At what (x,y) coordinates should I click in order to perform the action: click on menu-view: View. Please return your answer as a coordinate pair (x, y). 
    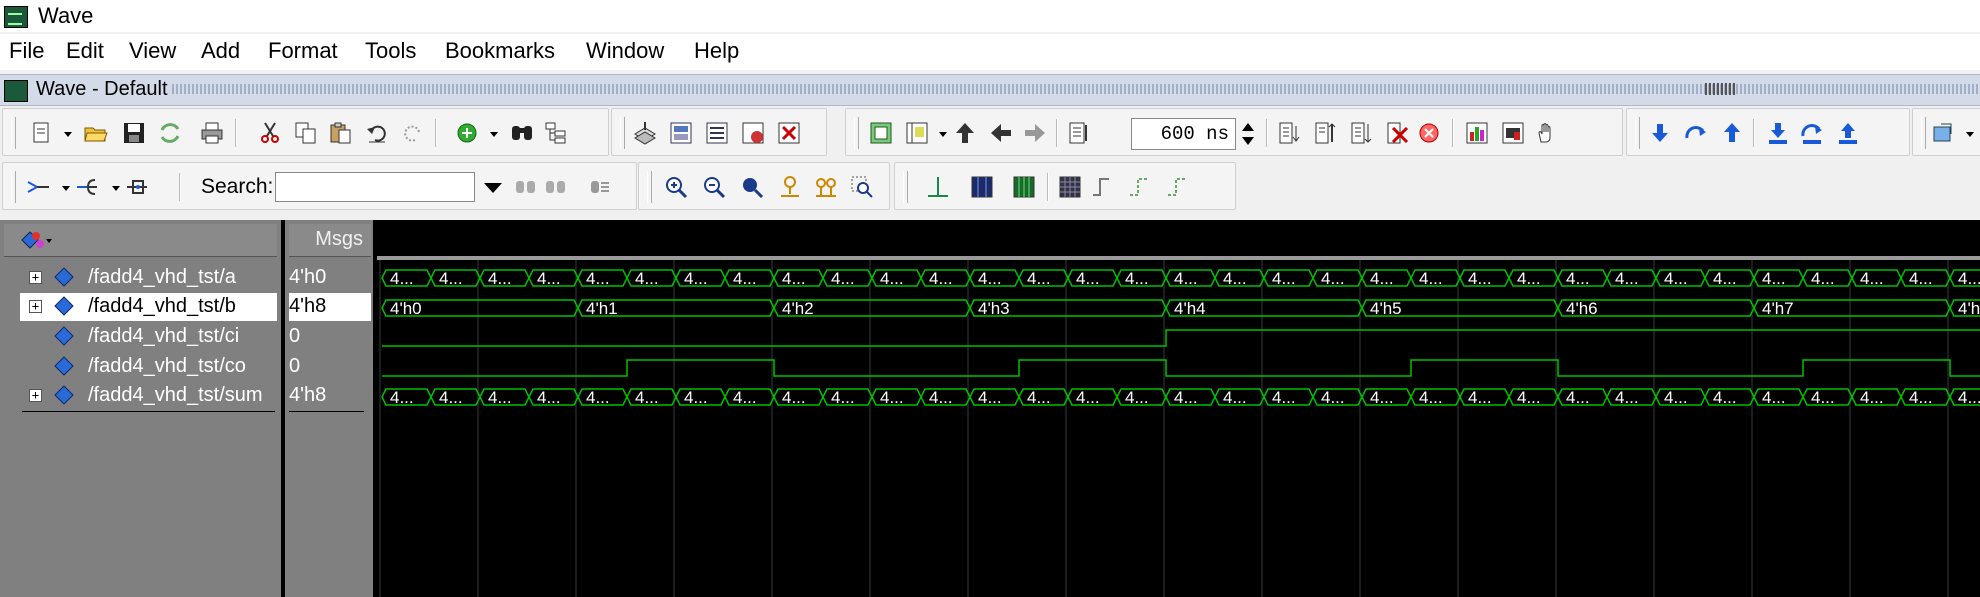
    Looking at the image, I should click on (152, 51).